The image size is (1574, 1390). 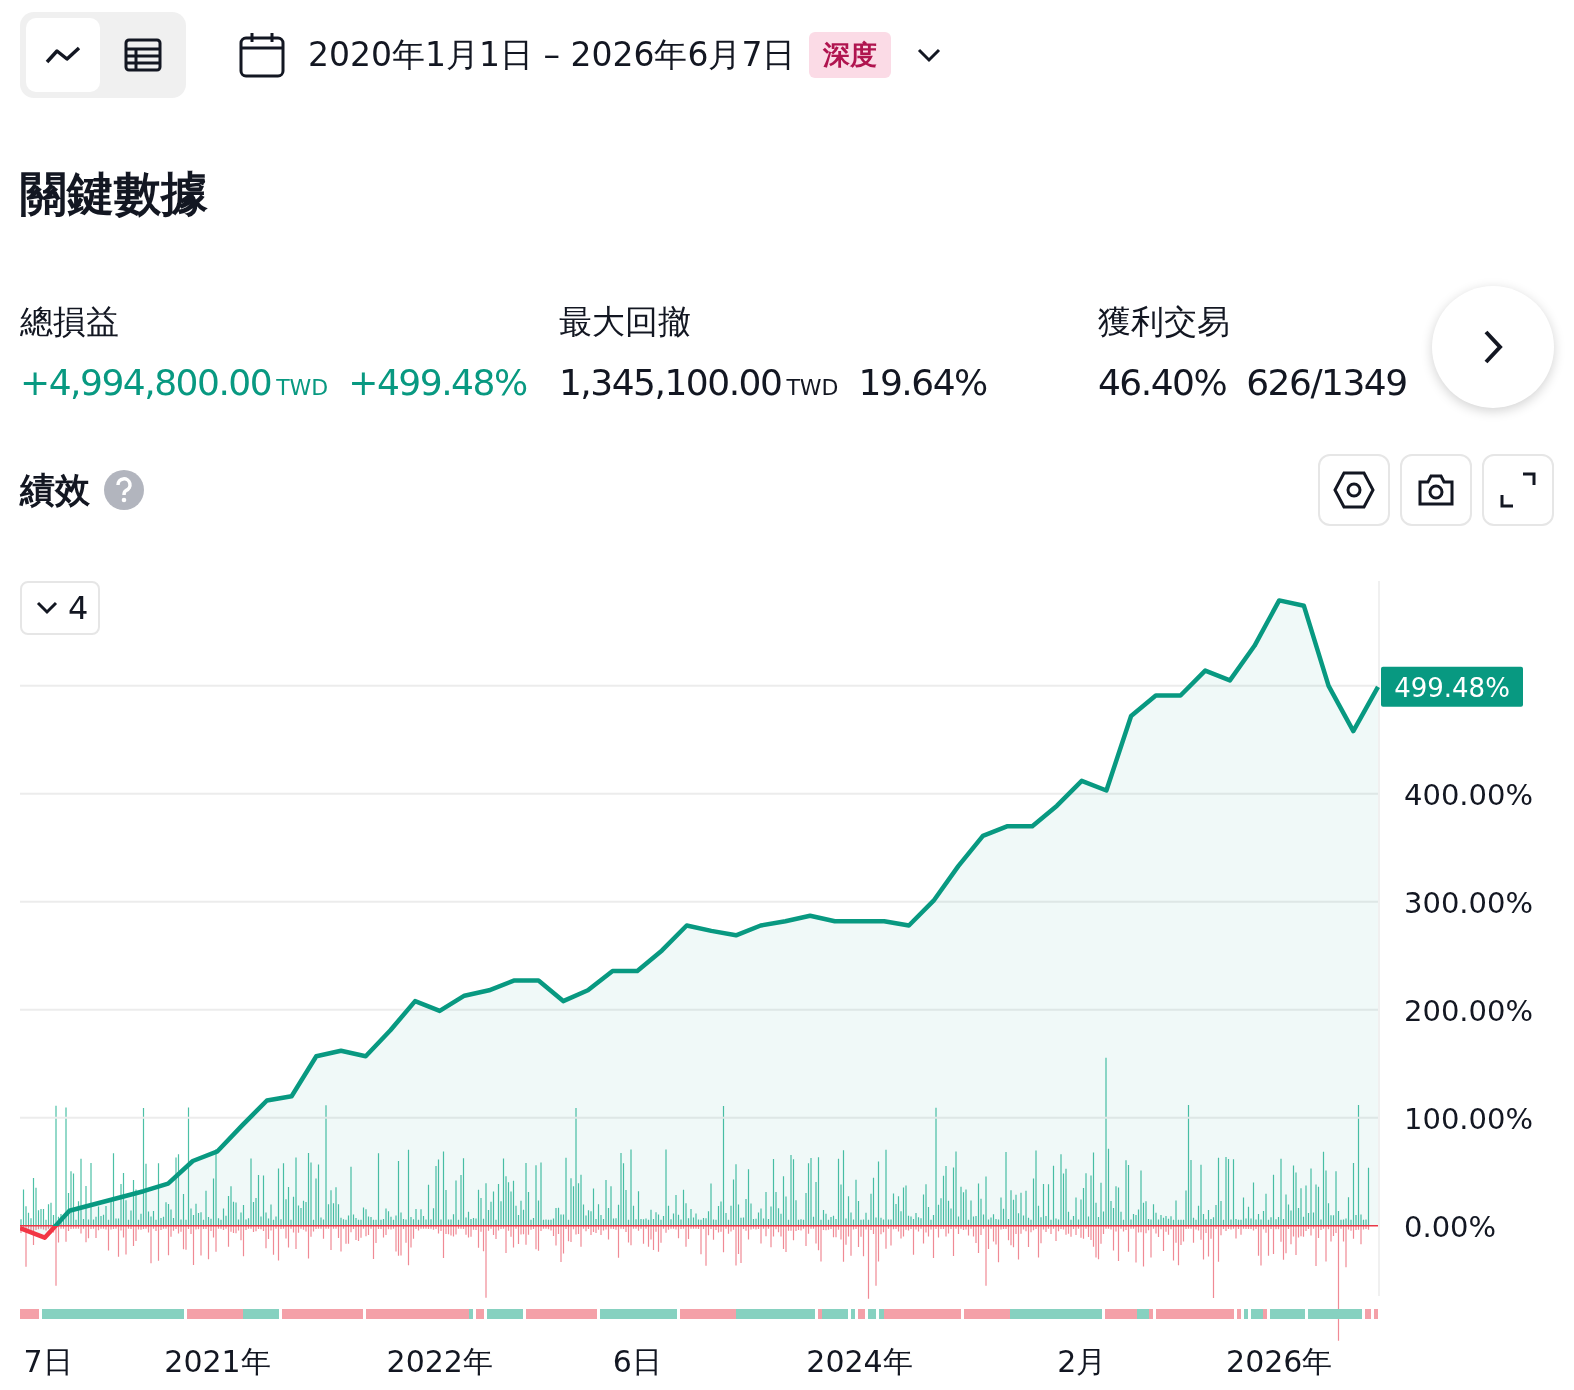 I want to click on line-chart-icon, so click(x=63, y=55).